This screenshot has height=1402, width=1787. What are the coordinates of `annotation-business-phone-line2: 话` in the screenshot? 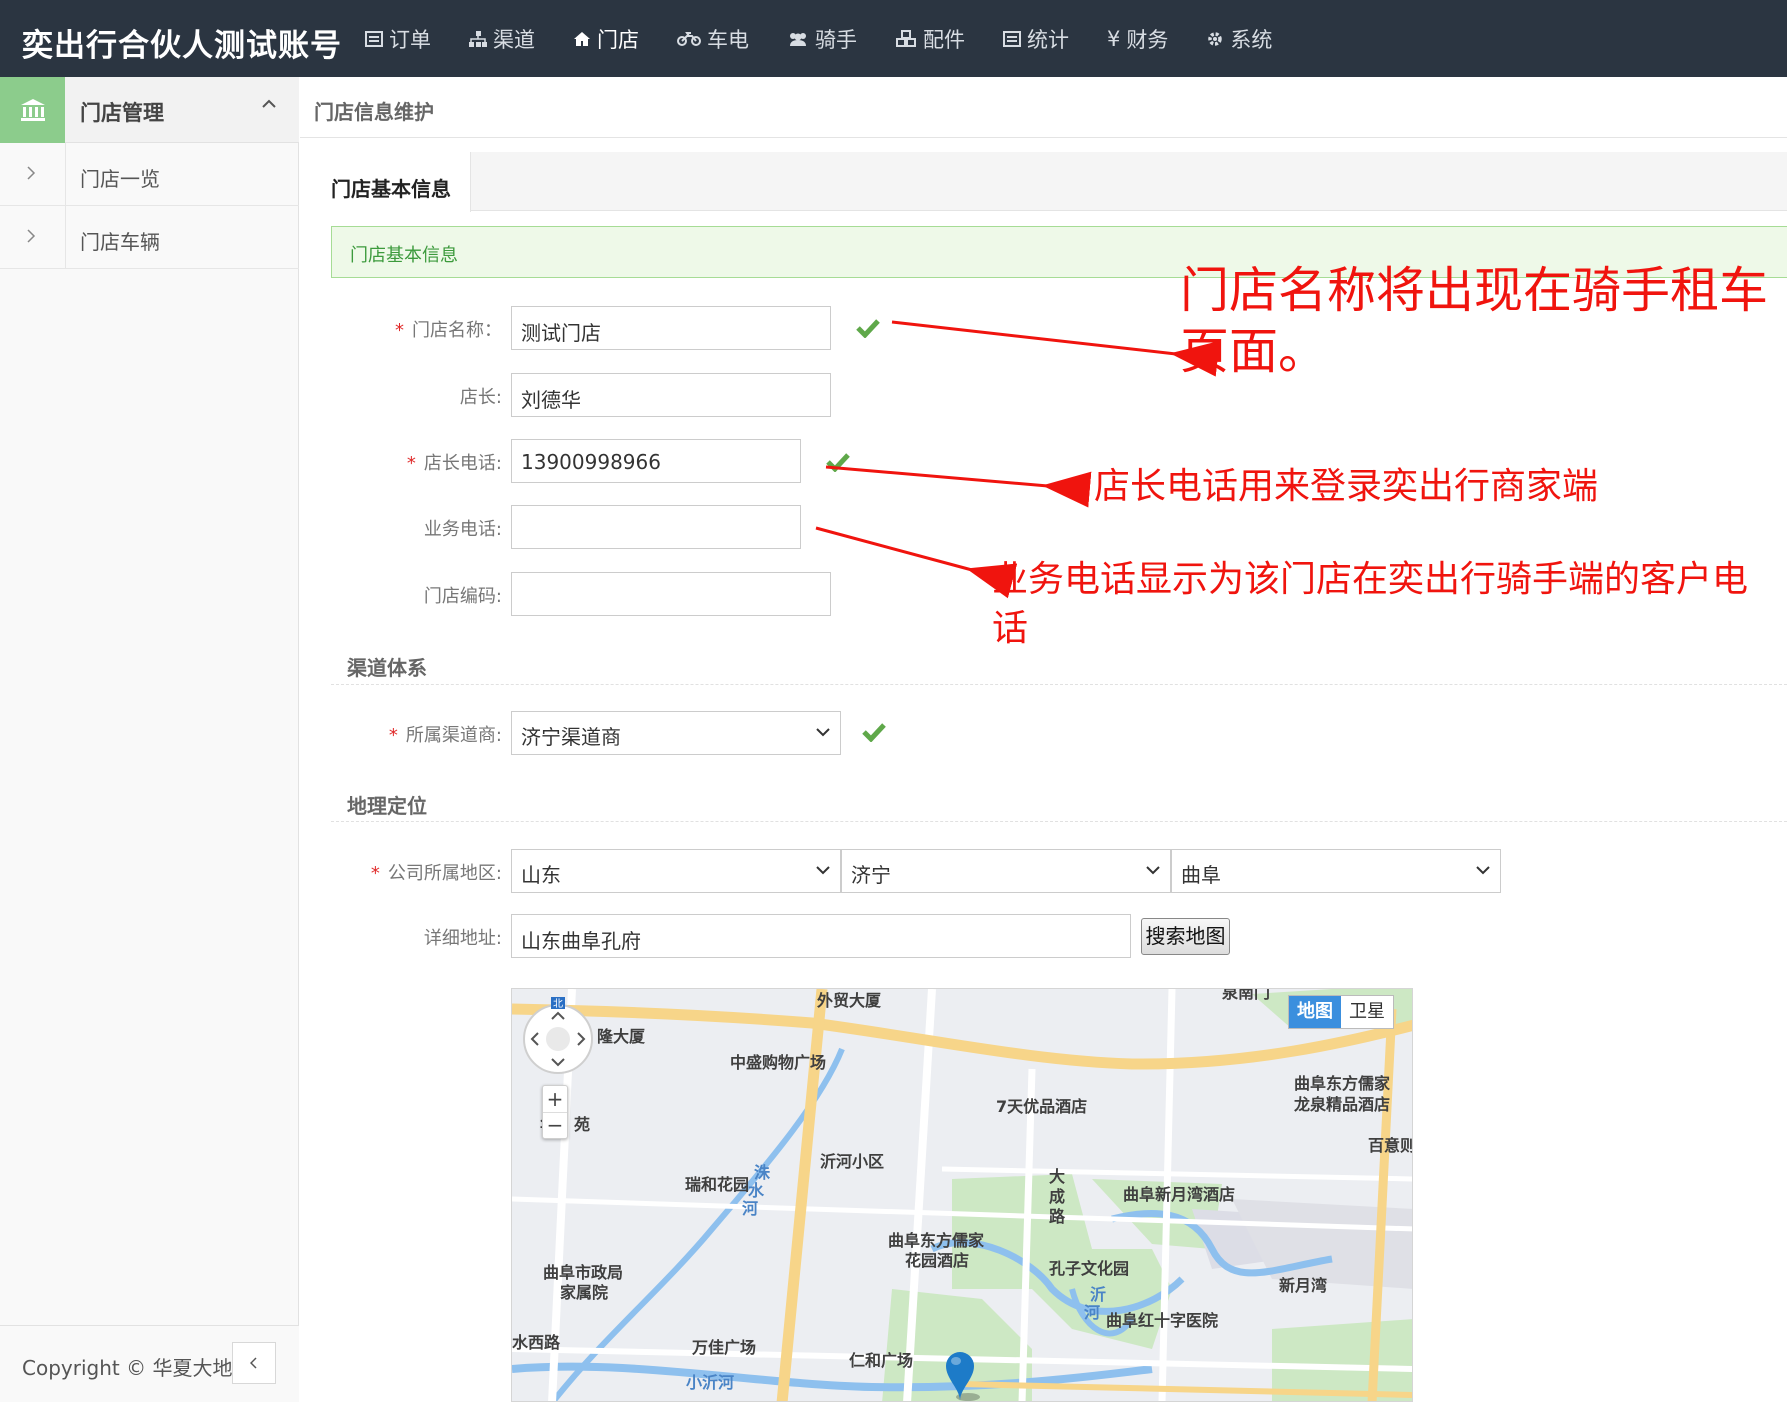 It's located at (1010, 628).